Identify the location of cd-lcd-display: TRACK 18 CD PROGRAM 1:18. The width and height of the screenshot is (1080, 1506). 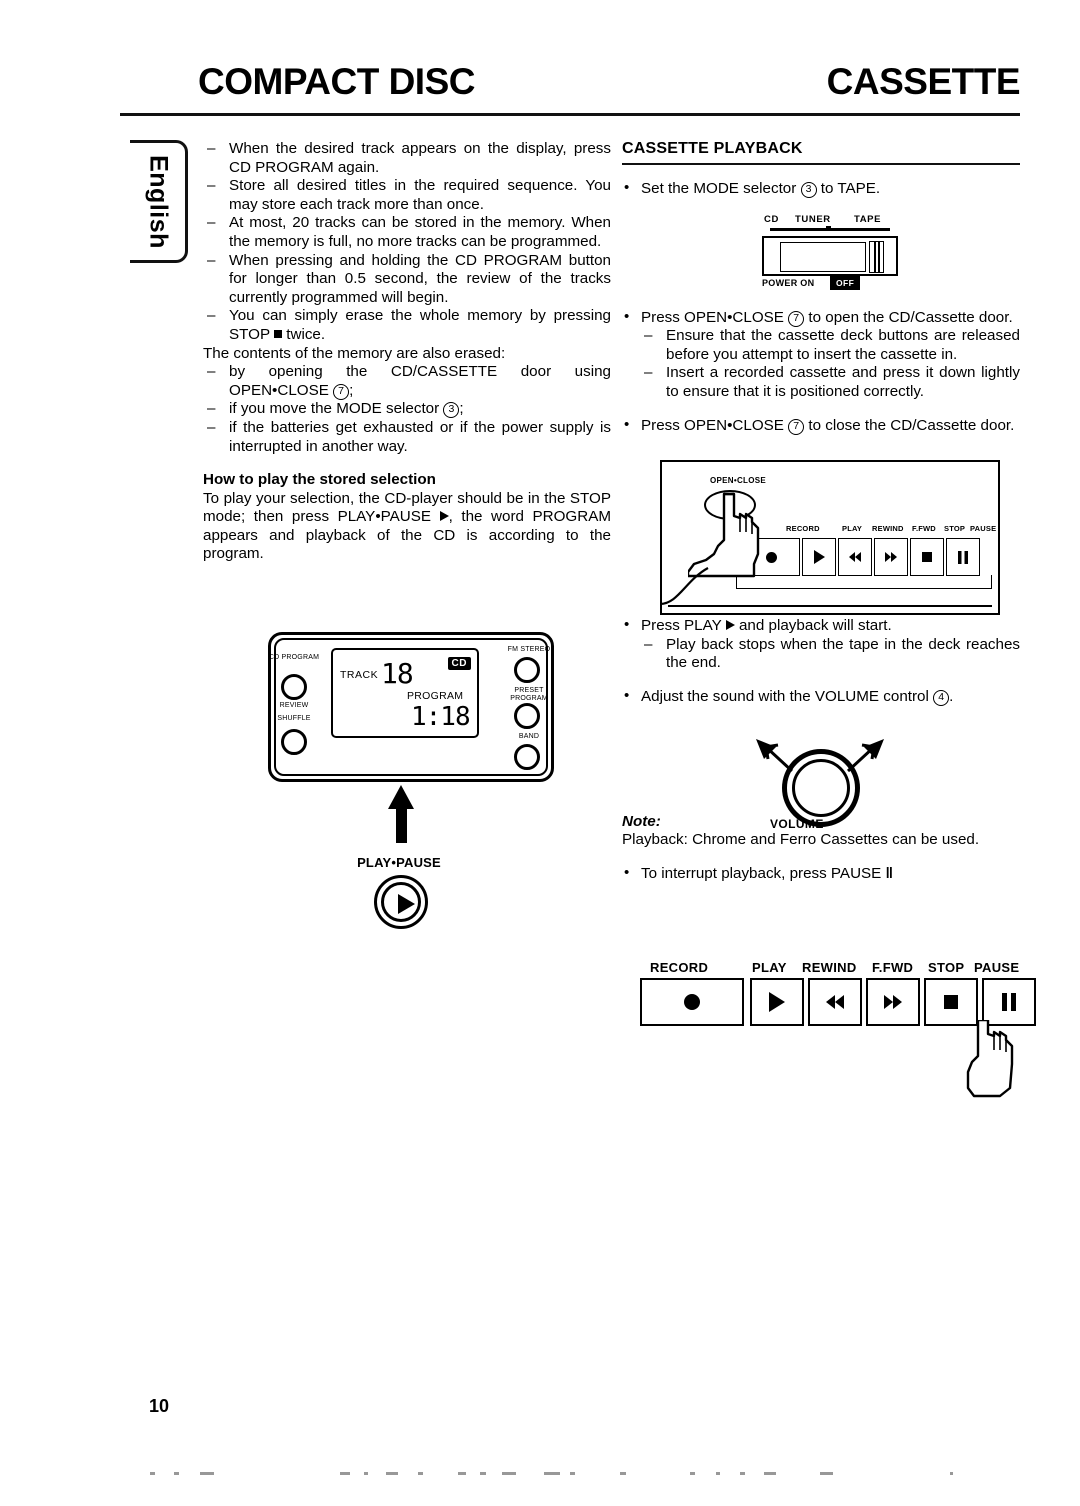
(405, 693).